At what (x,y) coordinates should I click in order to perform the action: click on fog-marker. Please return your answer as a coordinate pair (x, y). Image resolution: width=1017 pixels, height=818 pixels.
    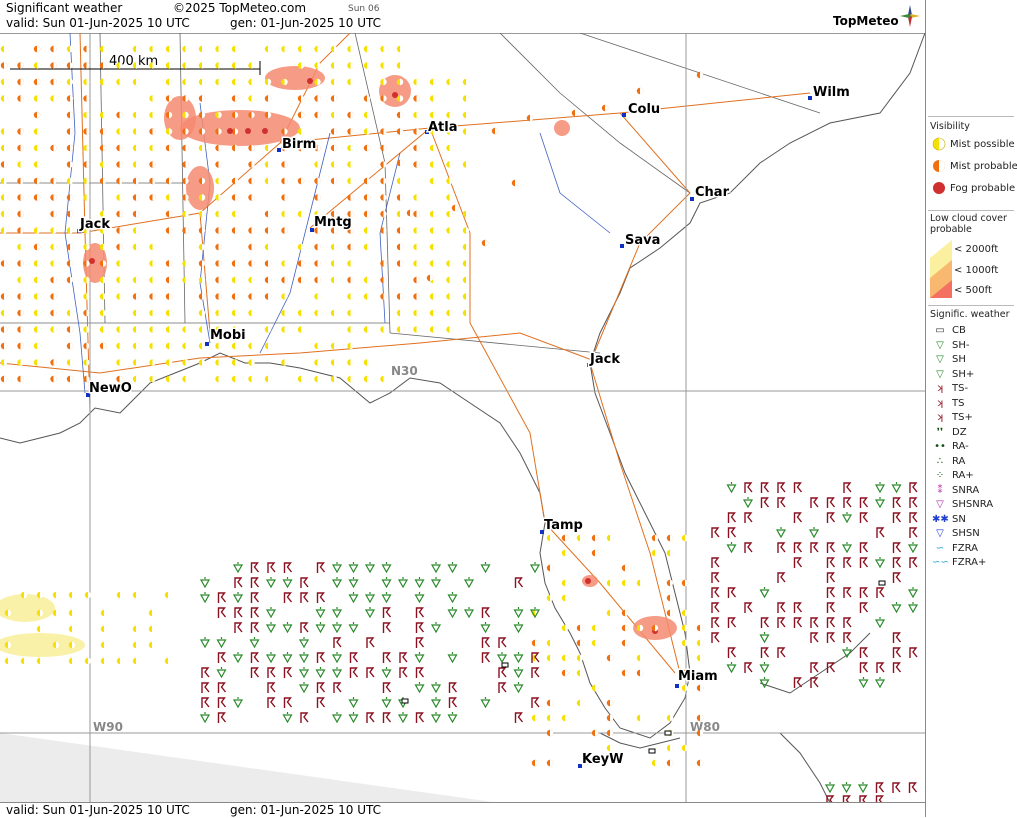
    Looking at the image, I should click on (92, 261).